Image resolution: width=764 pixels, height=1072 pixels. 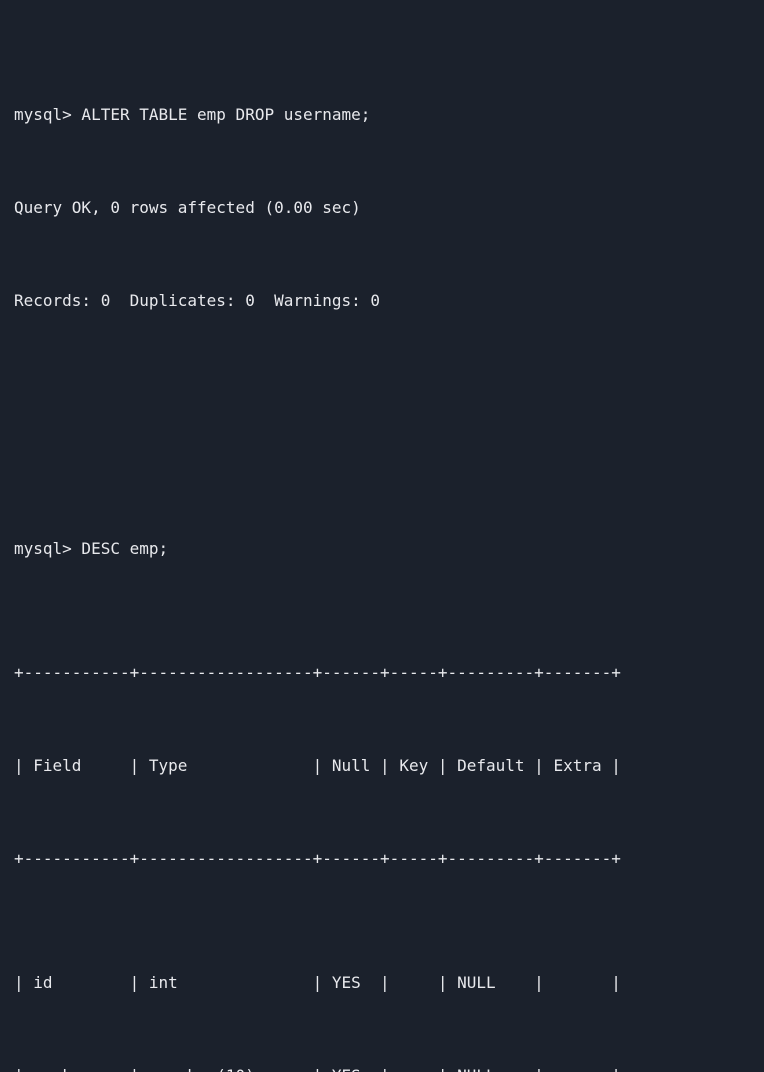 I want to click on command-line-desc-emp: mysql> DESC emp;, so click(x=91, y=548).